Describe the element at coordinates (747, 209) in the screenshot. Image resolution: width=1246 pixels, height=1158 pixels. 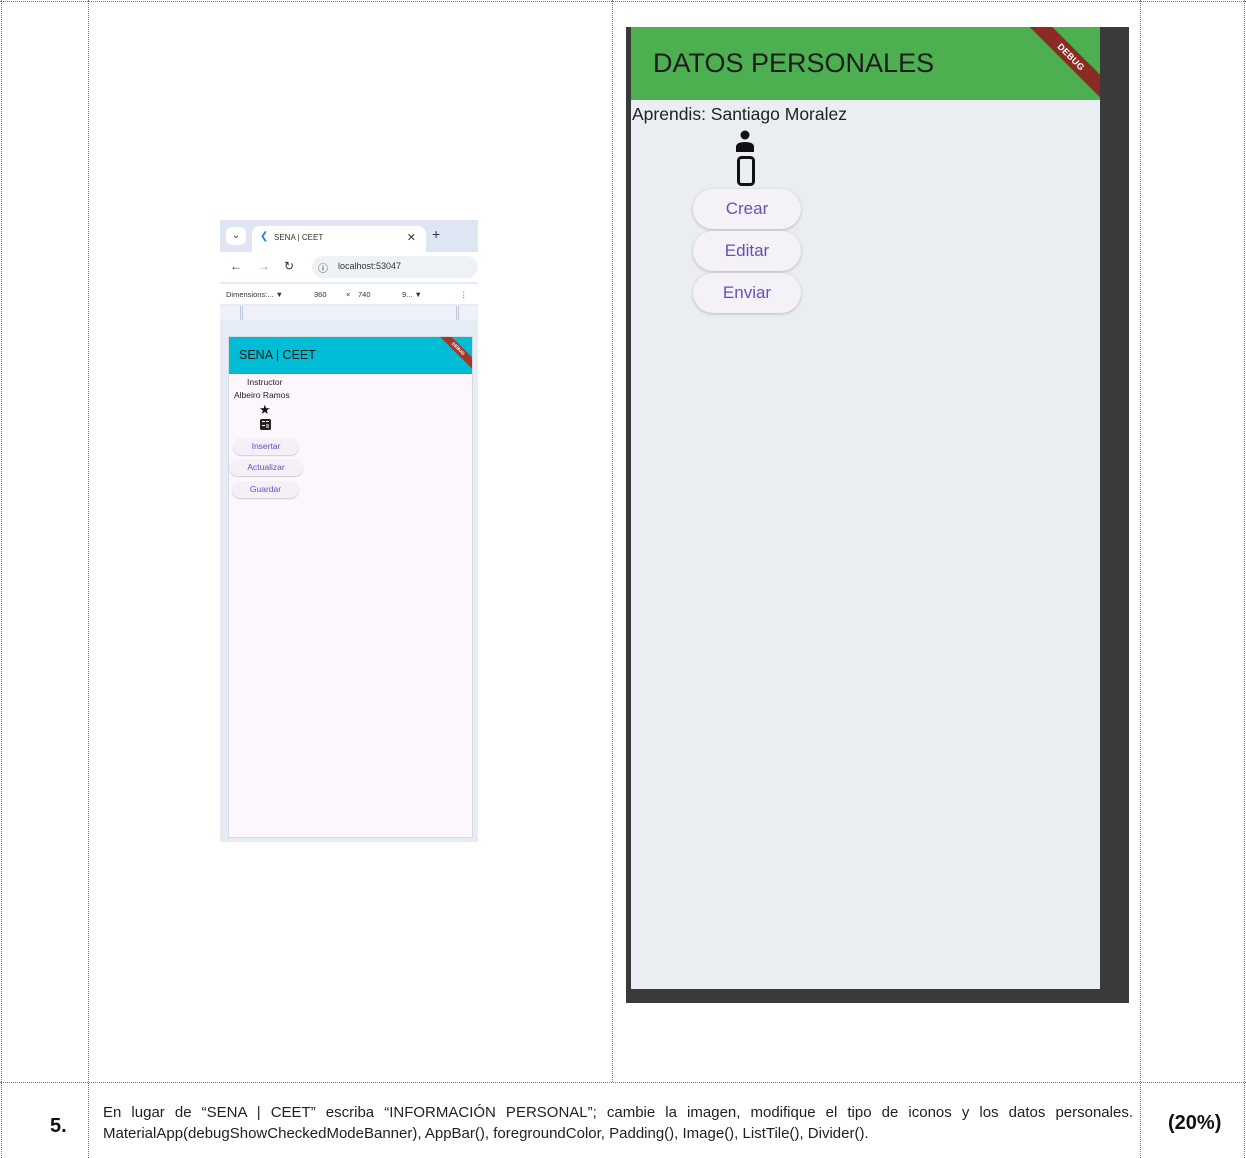
I see `crear-button: Crear` at that location.